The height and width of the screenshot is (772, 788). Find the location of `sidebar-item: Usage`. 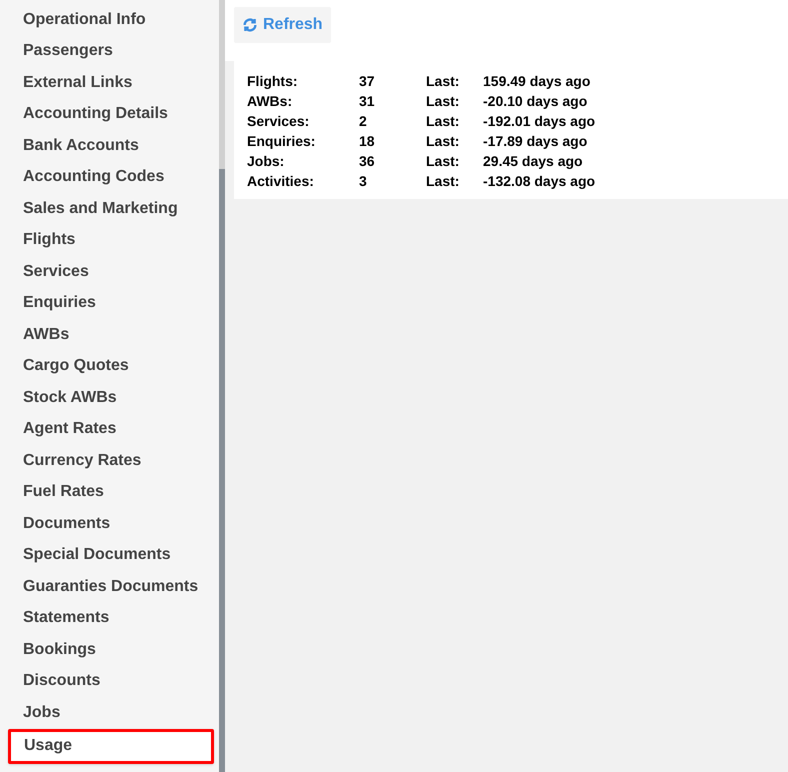

sidebar-item: Usage is located at coordinates (111, 746).